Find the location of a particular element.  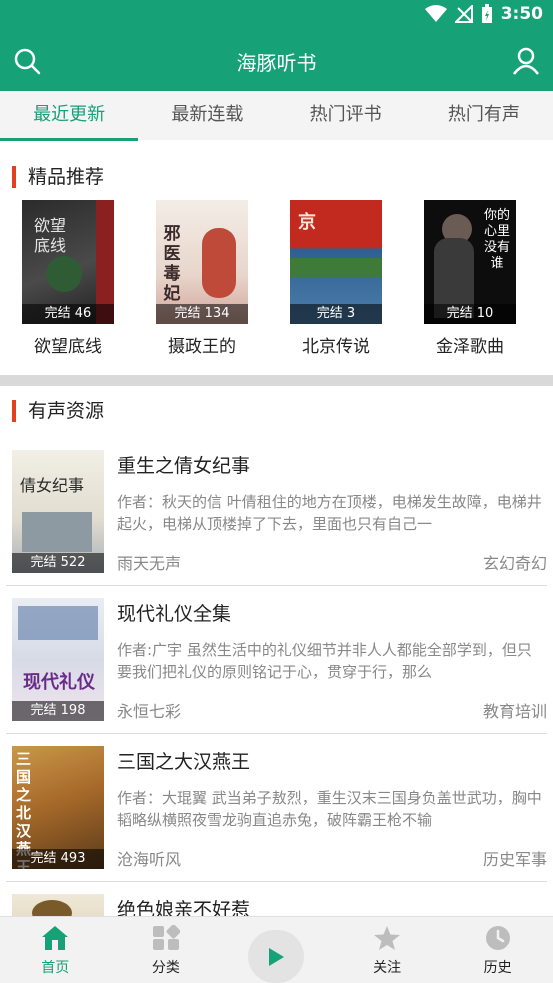

cover-title: 你的心里没有谁 is located at coordinates (496, 239).